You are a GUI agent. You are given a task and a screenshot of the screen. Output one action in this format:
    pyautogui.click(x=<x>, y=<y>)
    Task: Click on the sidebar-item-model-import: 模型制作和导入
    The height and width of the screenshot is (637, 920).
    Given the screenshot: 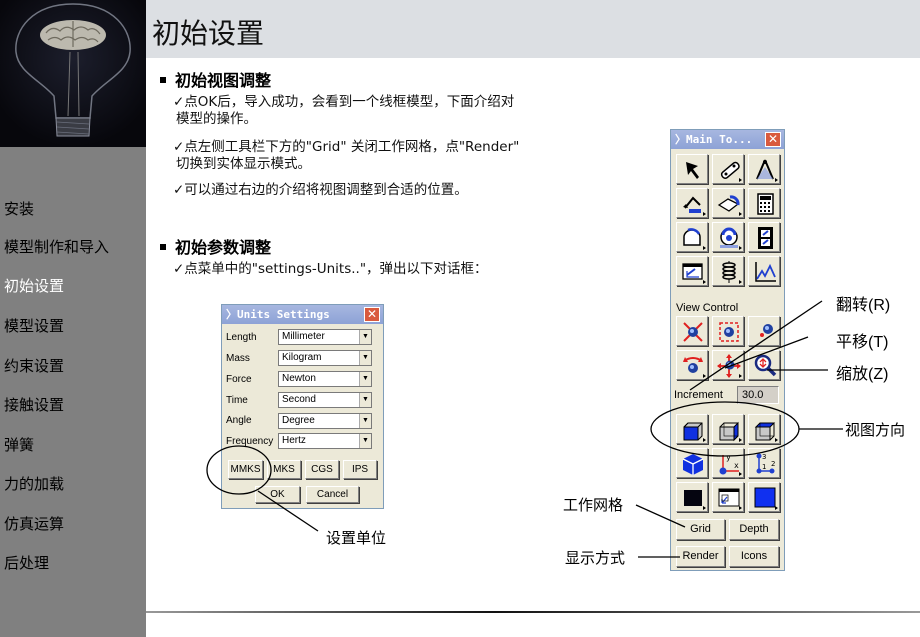 What is the action you would take?
    pyautogui.click(x=56, y=246)
    